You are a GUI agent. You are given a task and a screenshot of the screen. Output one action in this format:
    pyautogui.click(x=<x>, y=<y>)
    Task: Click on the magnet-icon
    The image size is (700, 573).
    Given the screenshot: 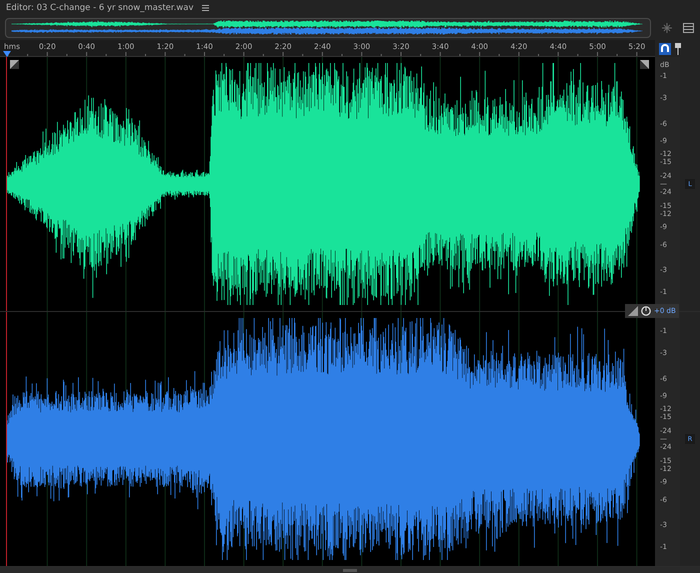 What is the action you would take?
    pyautogui.click(x=665, y=48)
    